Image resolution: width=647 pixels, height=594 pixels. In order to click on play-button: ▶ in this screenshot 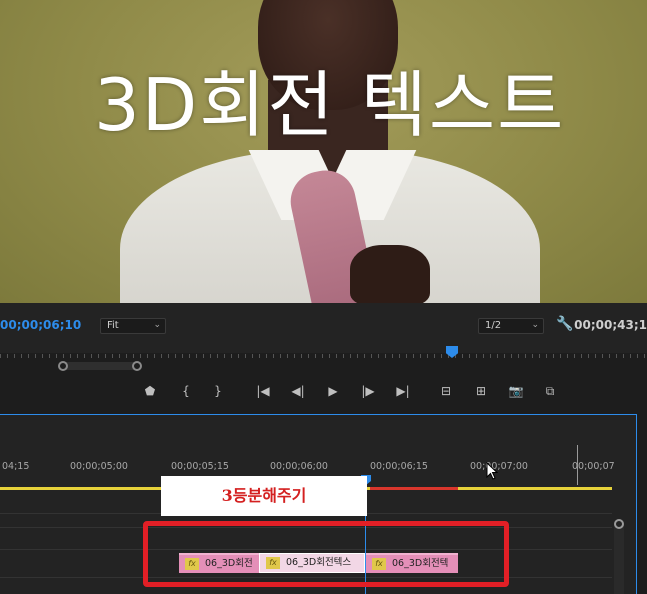, I will do `click(333, 391)`.